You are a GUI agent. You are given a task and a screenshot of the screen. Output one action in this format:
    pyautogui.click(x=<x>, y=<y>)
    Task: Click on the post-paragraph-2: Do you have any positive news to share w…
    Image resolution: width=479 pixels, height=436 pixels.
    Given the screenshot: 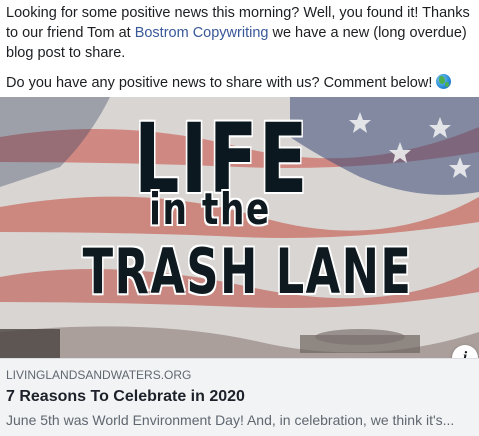 What is the action you would take?
    pyautogui.click(x=240, y=83)
    